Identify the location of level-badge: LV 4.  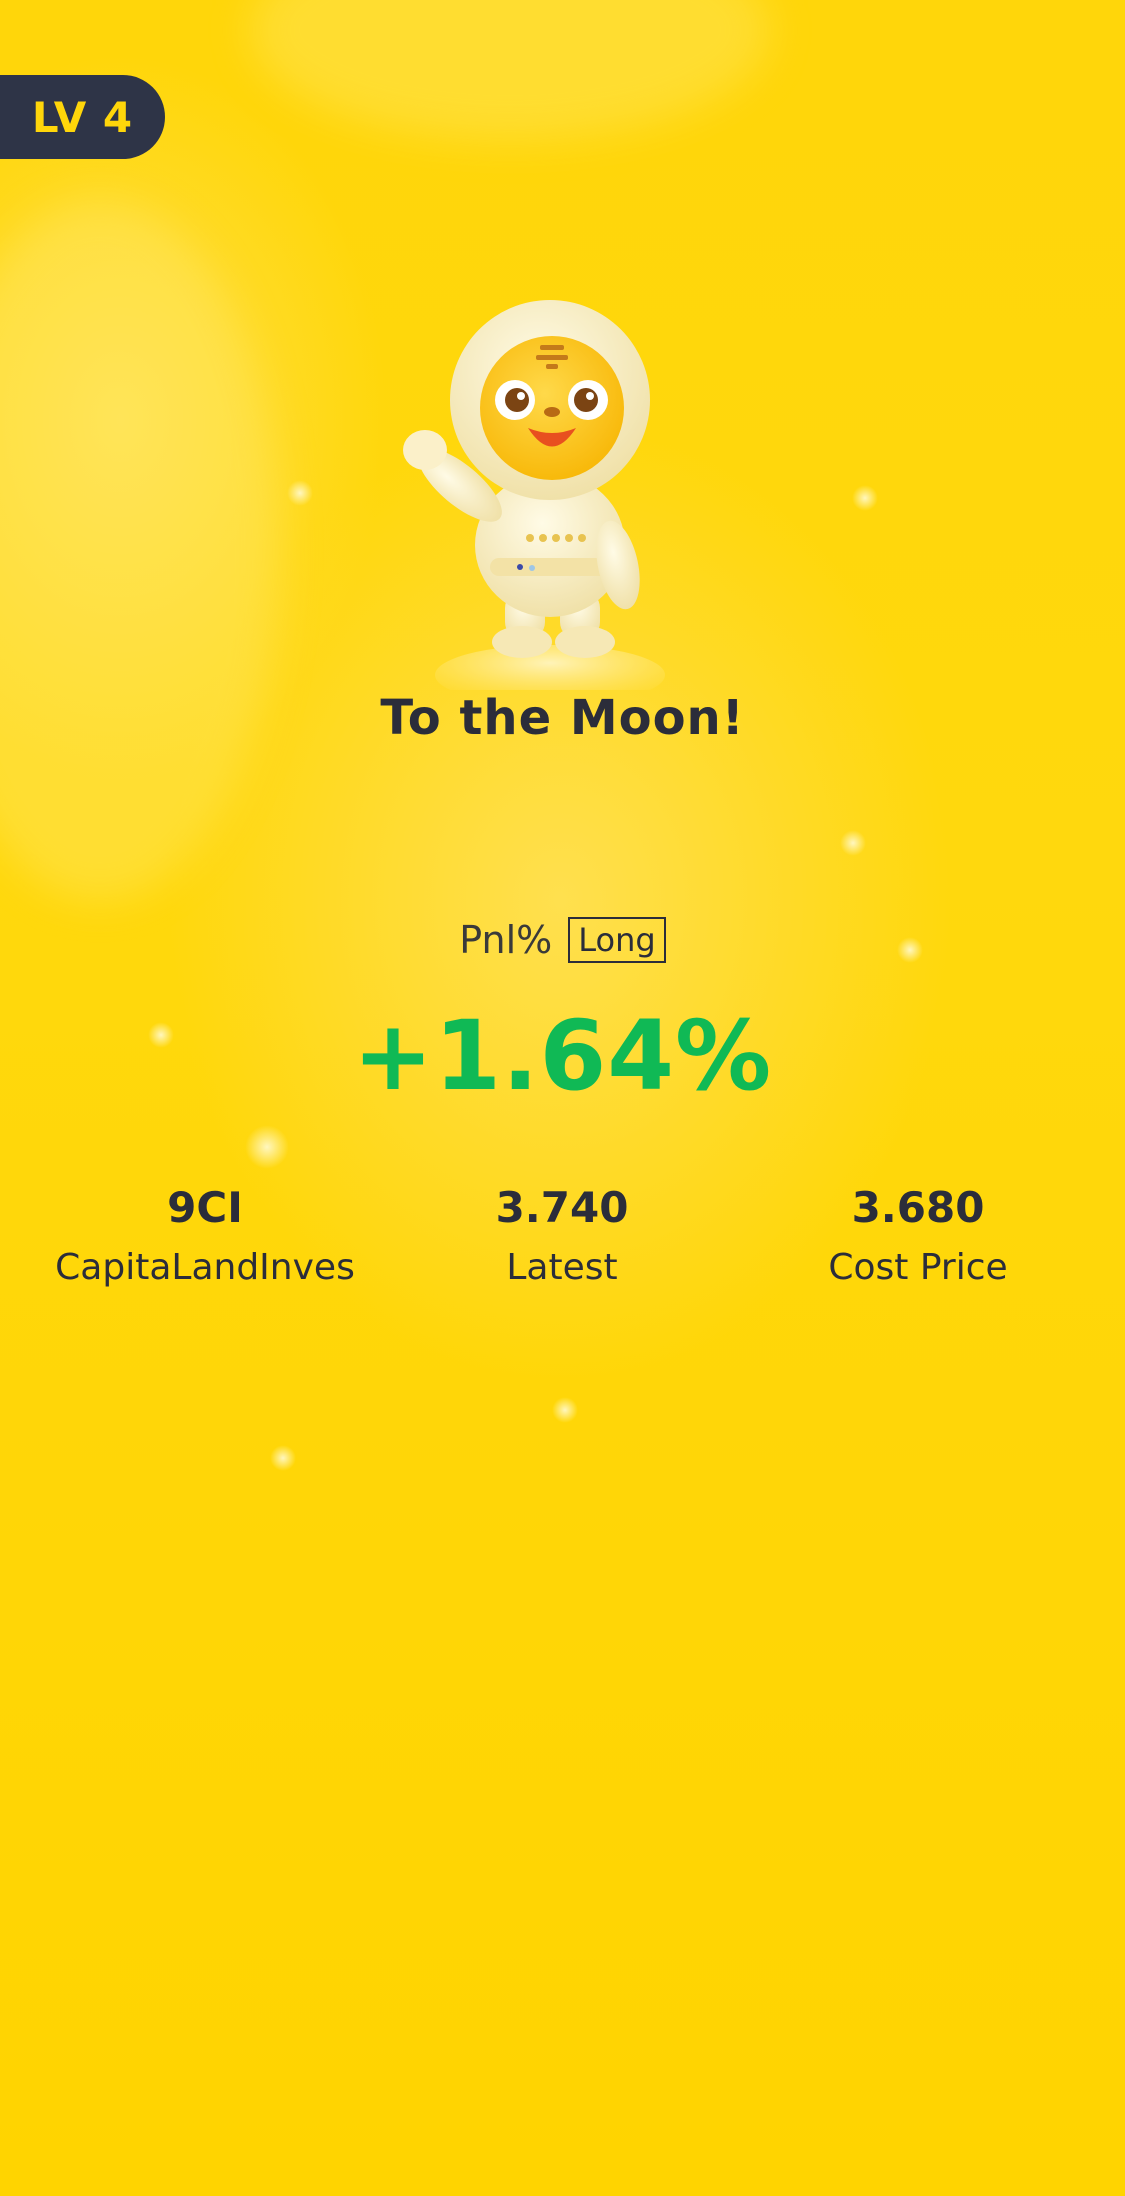
(82, 117).